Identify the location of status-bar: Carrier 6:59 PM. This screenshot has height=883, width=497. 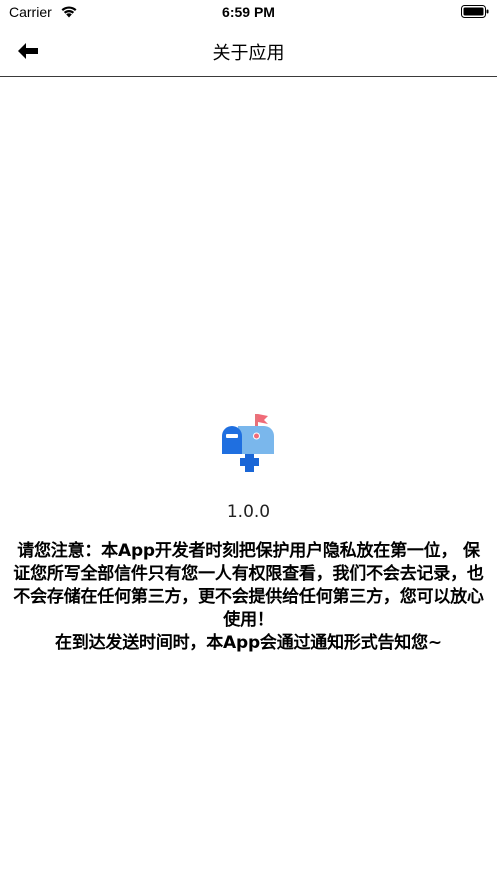
(248, 13).